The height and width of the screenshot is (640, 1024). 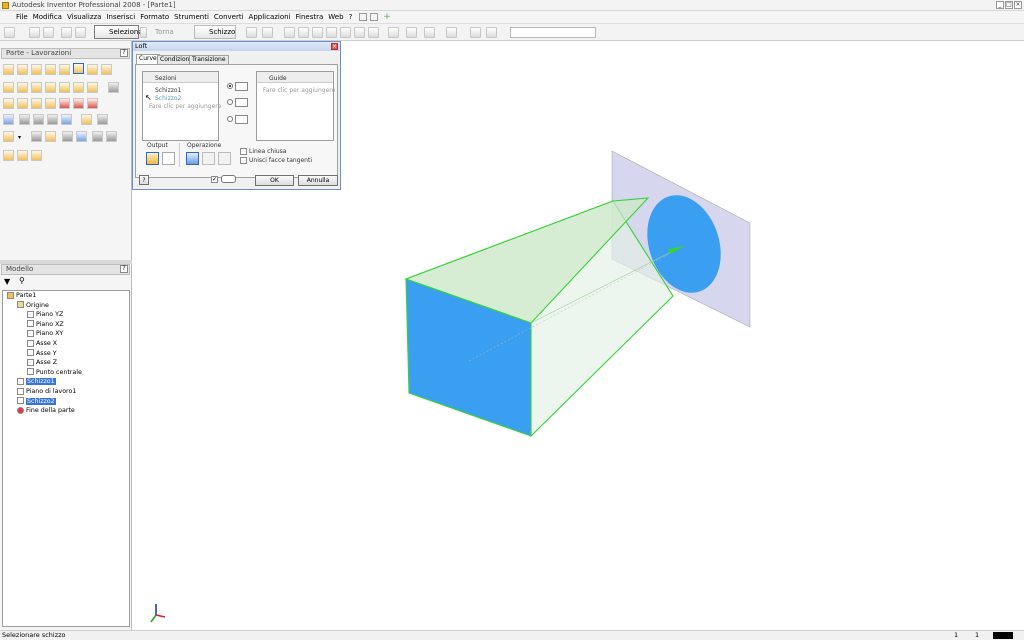 What do you see at coordinates (45, 315) in the screenshot?
I see `tree-item: Piano YZ` at bounding box center [45, 315].